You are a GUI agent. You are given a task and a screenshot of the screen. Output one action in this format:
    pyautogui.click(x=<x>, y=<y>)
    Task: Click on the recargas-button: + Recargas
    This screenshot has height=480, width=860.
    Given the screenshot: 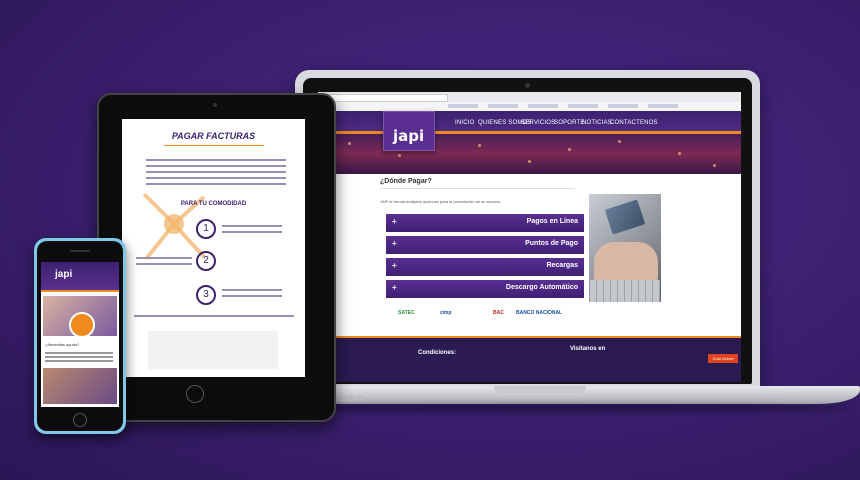 What is the action you would take?
    pyautogui.click(x=485, y=267)
    